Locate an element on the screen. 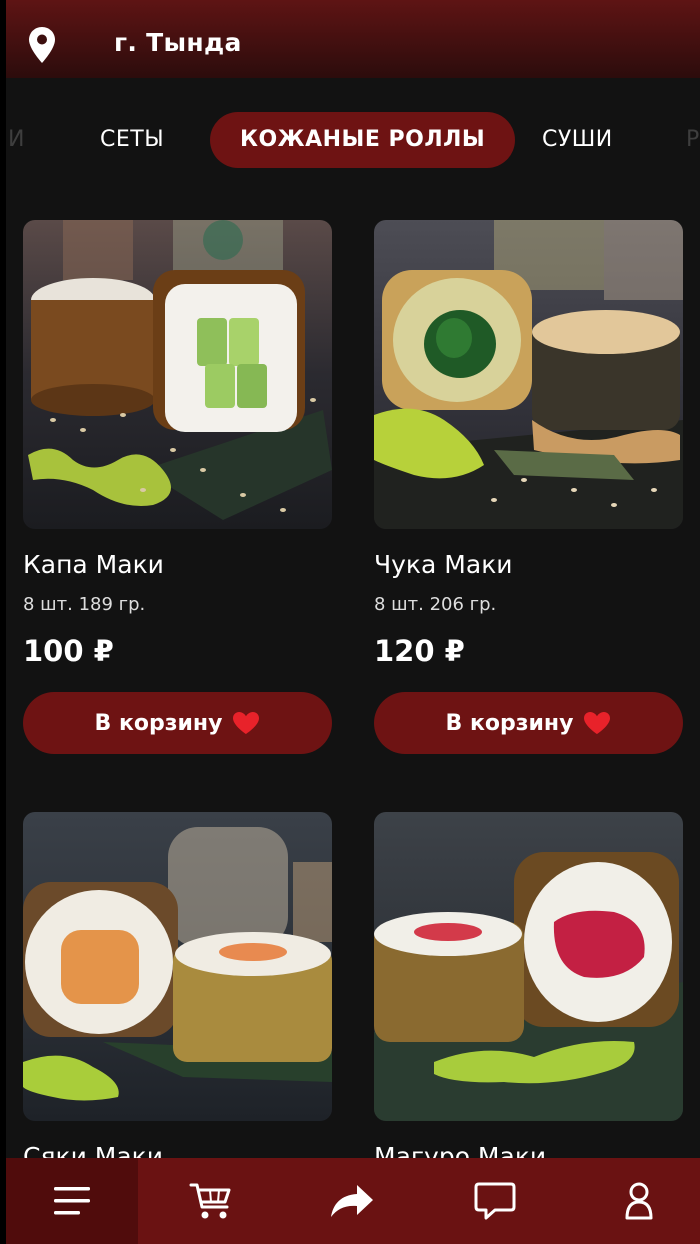  chat-icon is located at coordinates (495, 1201).